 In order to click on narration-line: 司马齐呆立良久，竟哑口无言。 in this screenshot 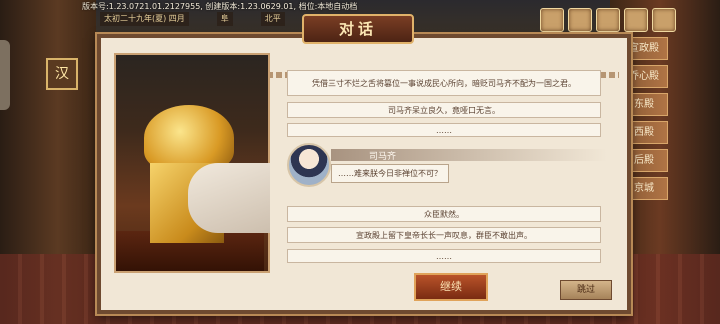, I will do `click(444, 110)`.